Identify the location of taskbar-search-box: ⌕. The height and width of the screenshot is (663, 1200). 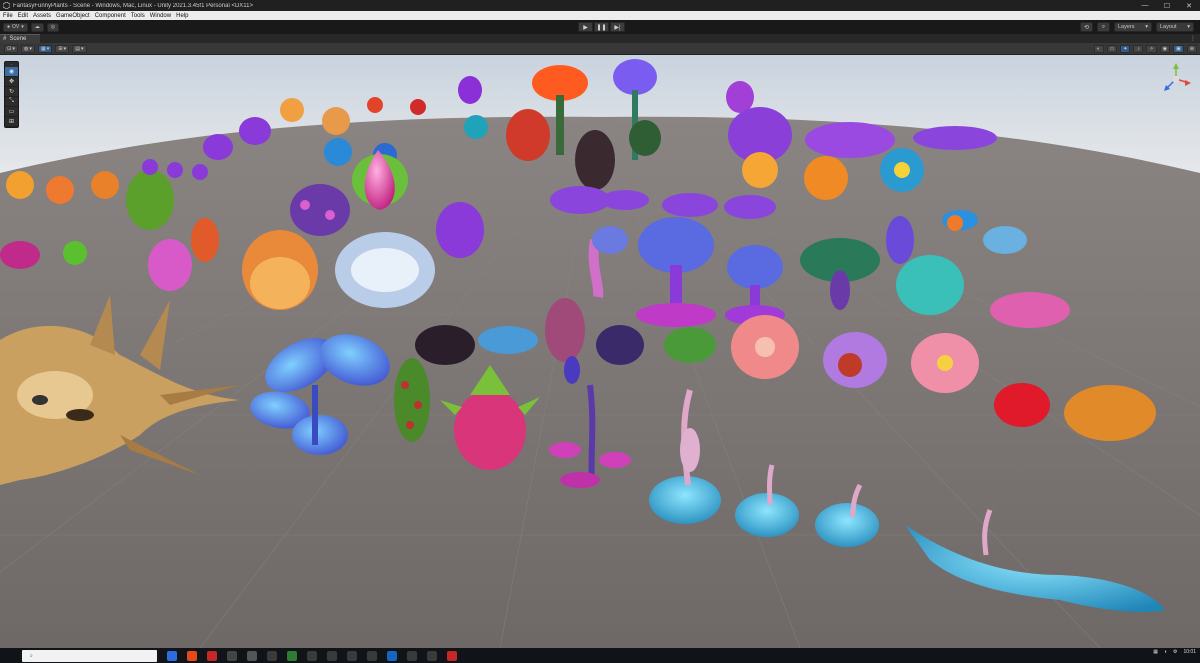
(89, 655).